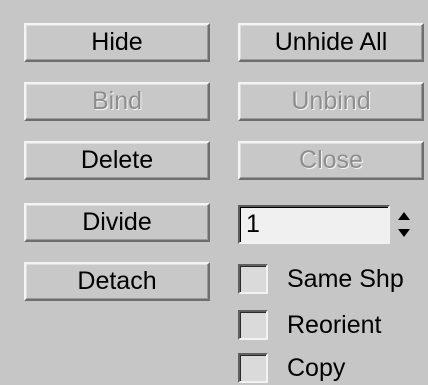 The image size is (428, 385). What do you see at coordinates (331, 42) in the screenshot?
I see `unhide-all-button: Unhide All` at bounding box center [331, 42].